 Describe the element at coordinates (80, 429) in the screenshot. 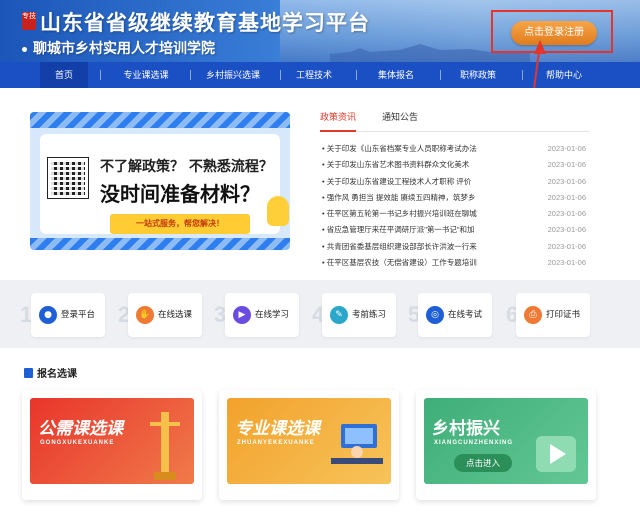

I see `course-title: 公需课选课` at that location.